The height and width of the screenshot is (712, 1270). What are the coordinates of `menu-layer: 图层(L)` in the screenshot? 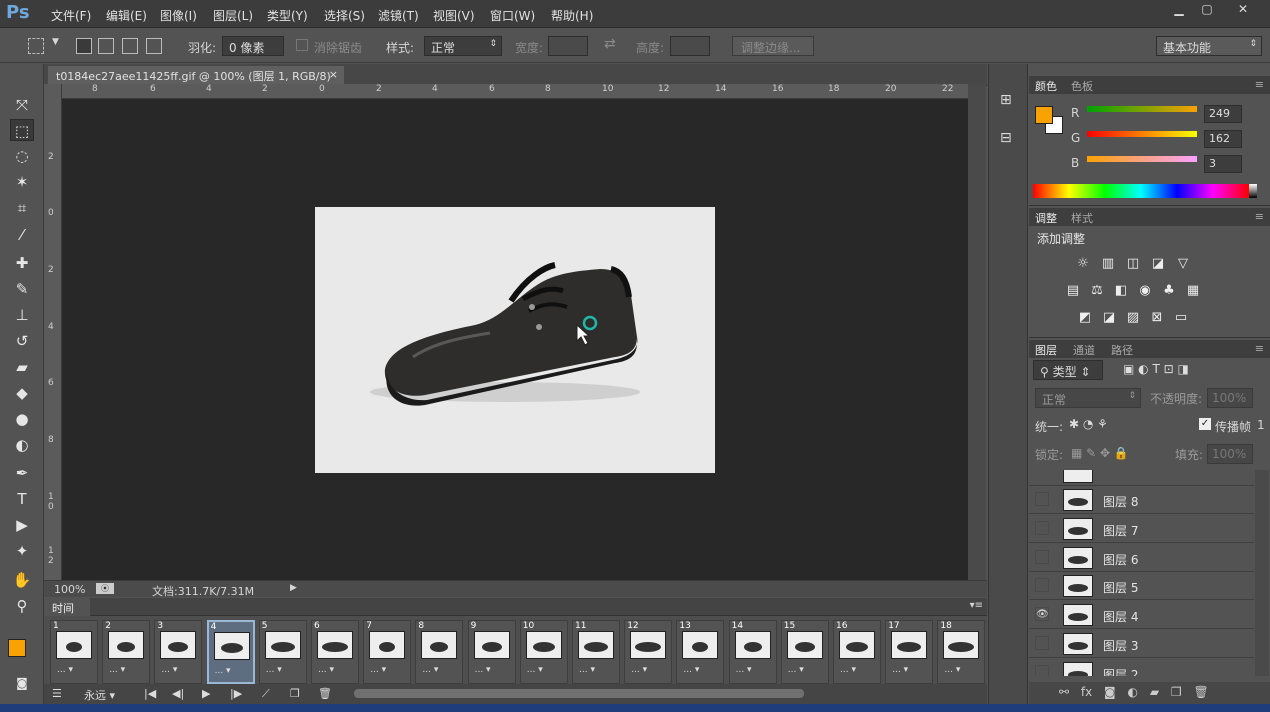 It's located at (233, 15).